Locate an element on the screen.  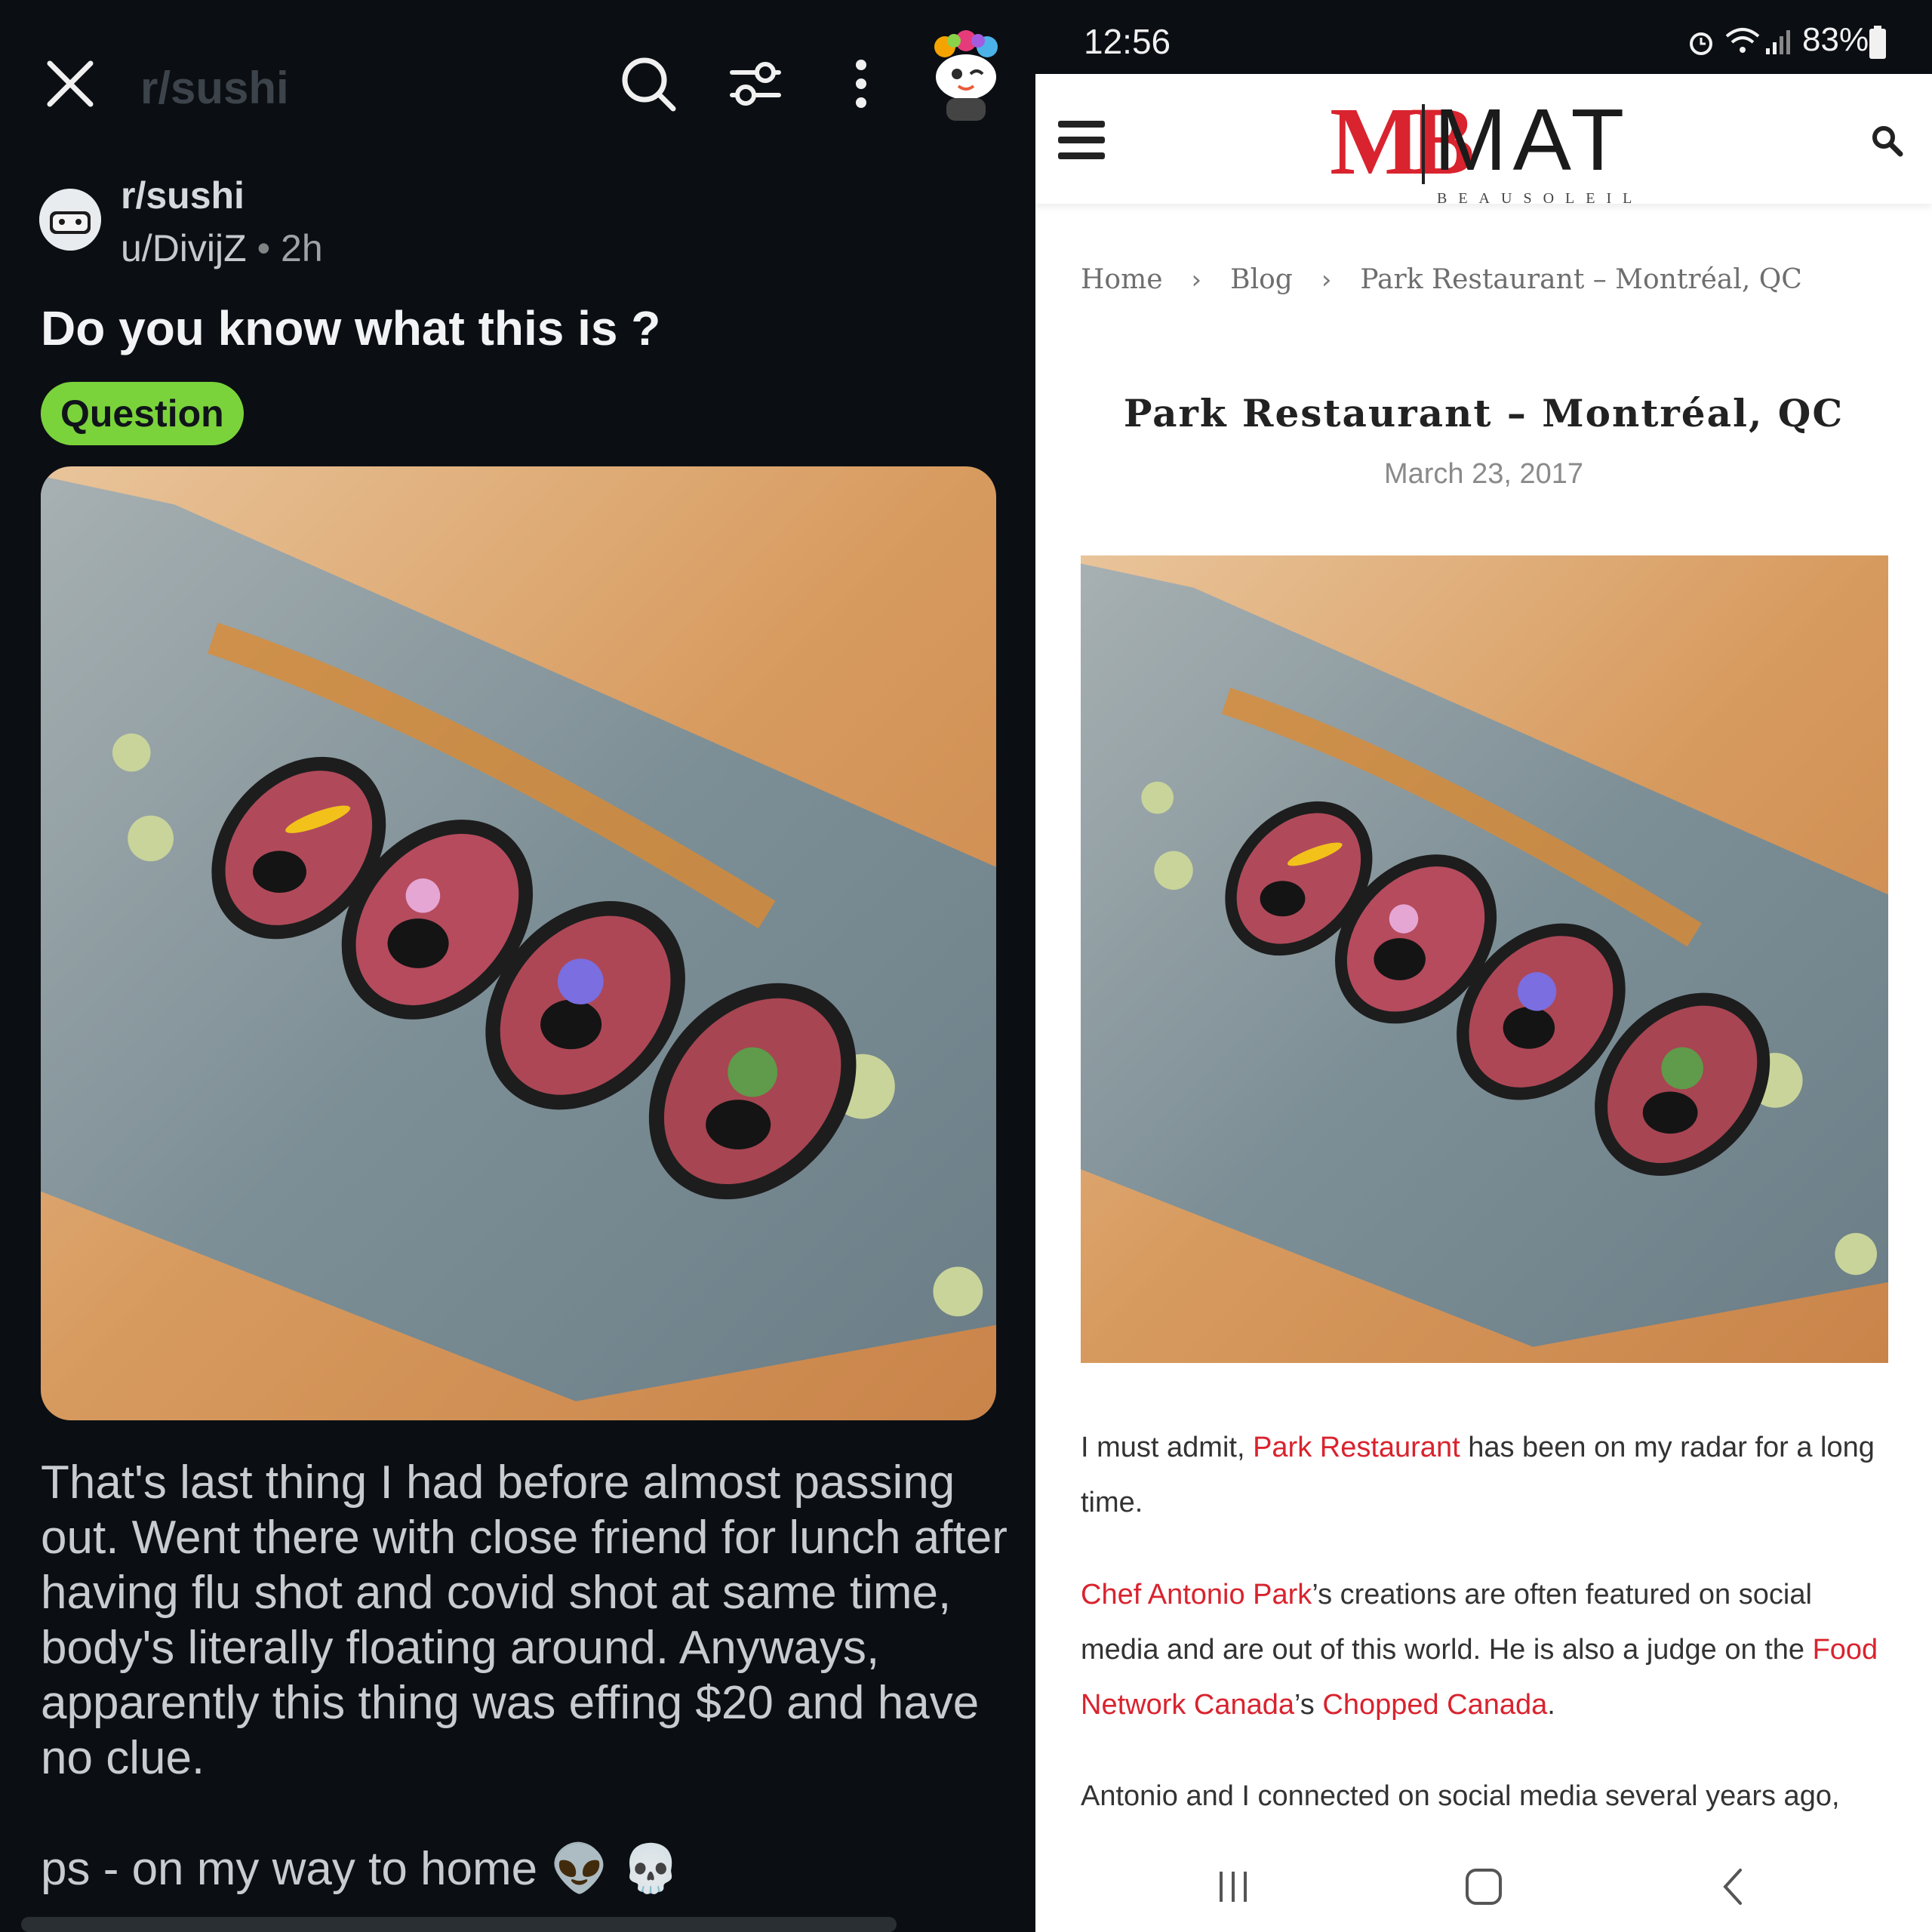
post-ps: ps - on my way to home 👽 💀 is located at coordinates (360, 1869).